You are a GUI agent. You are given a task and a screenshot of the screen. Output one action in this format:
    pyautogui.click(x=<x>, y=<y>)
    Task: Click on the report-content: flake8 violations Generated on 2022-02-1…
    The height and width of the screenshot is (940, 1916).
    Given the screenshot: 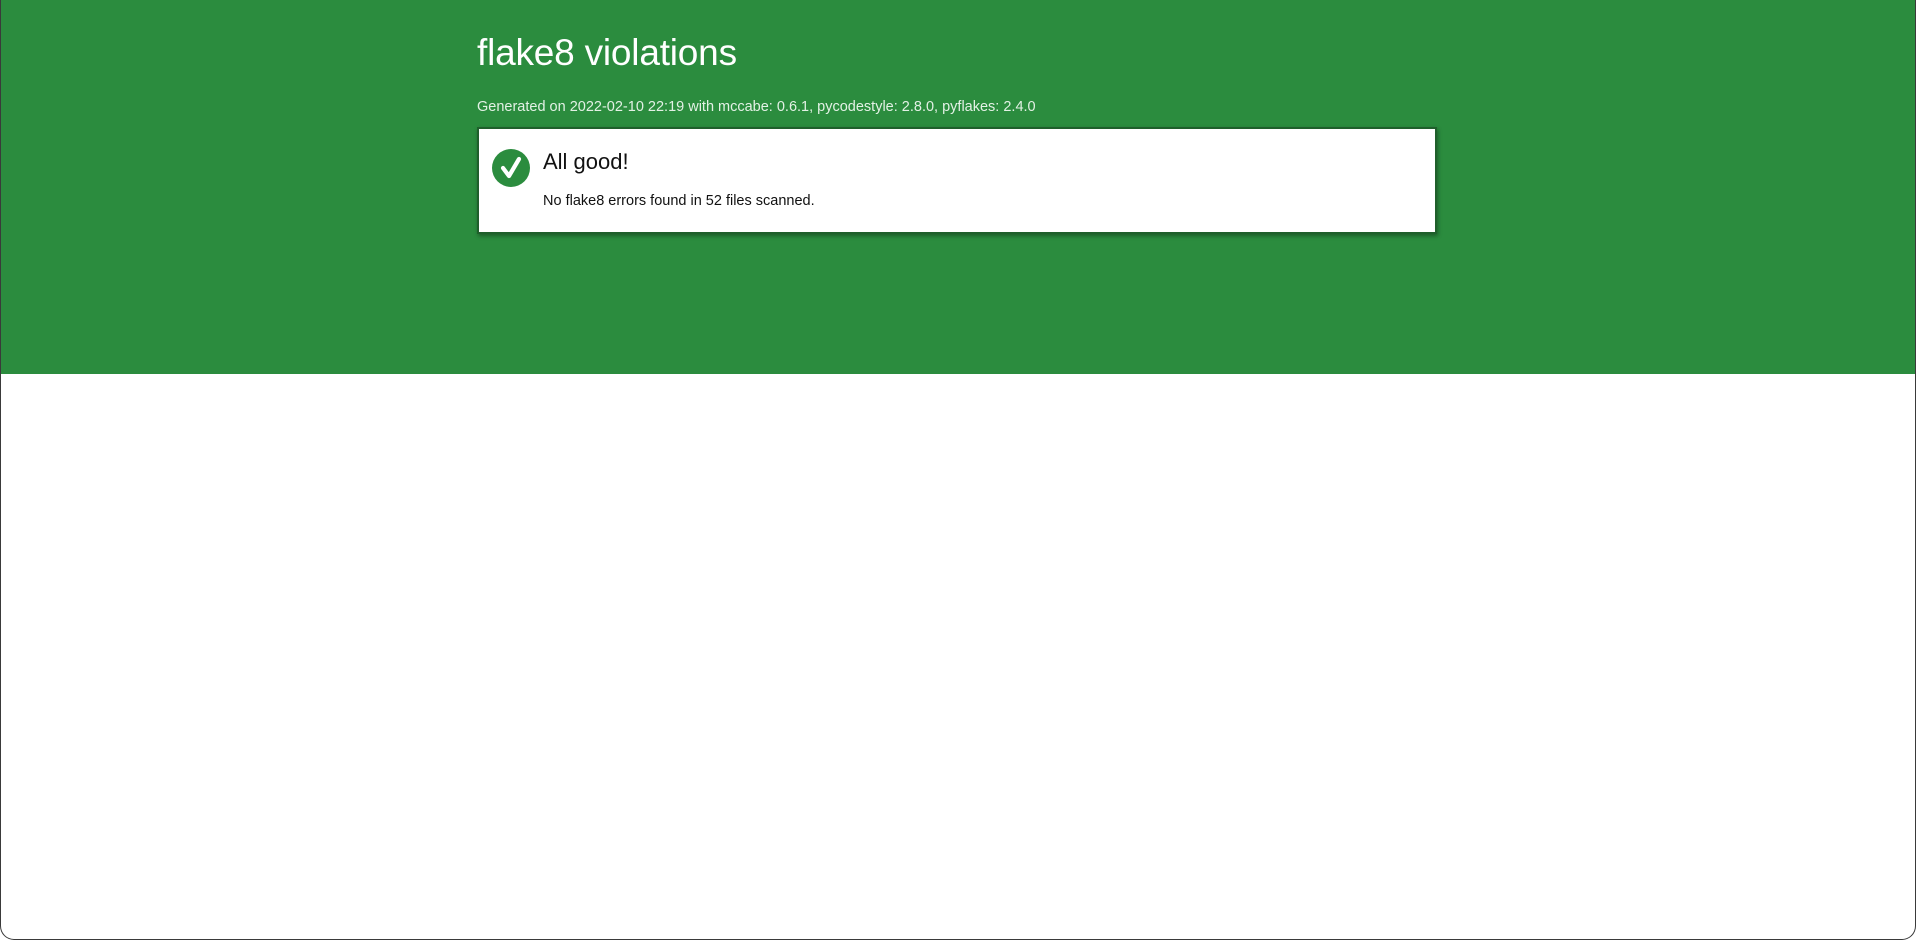 What is the action you would take?
    pyautogui.click(x=957, y=117)
    